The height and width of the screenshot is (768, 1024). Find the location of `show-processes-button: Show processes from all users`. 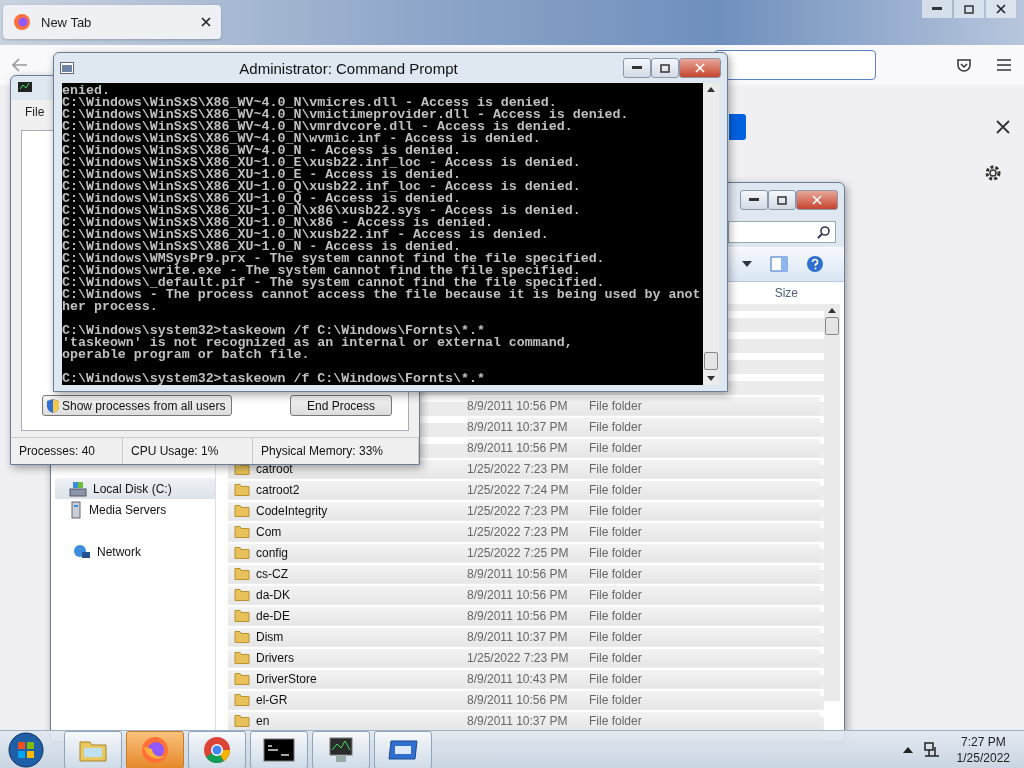

show-processes-button: Show processes from all users is located at coordinates (137, 405).